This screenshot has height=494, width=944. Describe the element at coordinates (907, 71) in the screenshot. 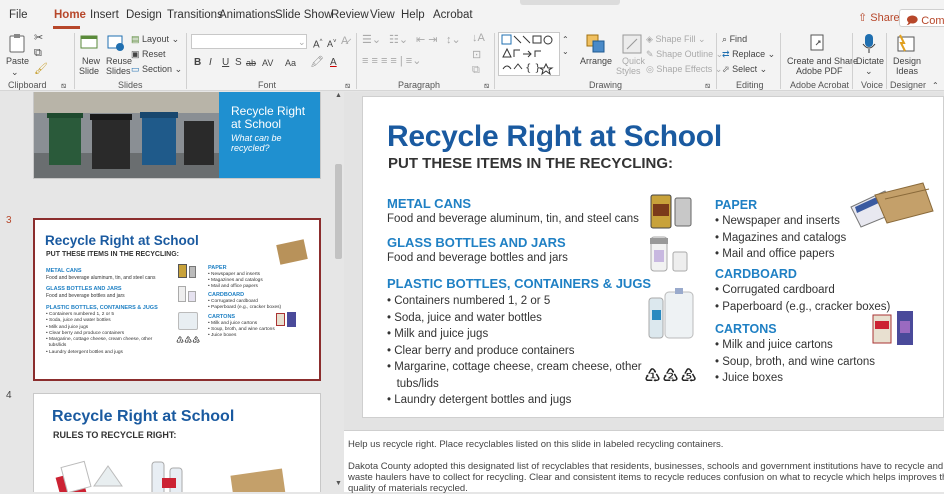

I see `design-ideas-label-2: Ideas` at that location.